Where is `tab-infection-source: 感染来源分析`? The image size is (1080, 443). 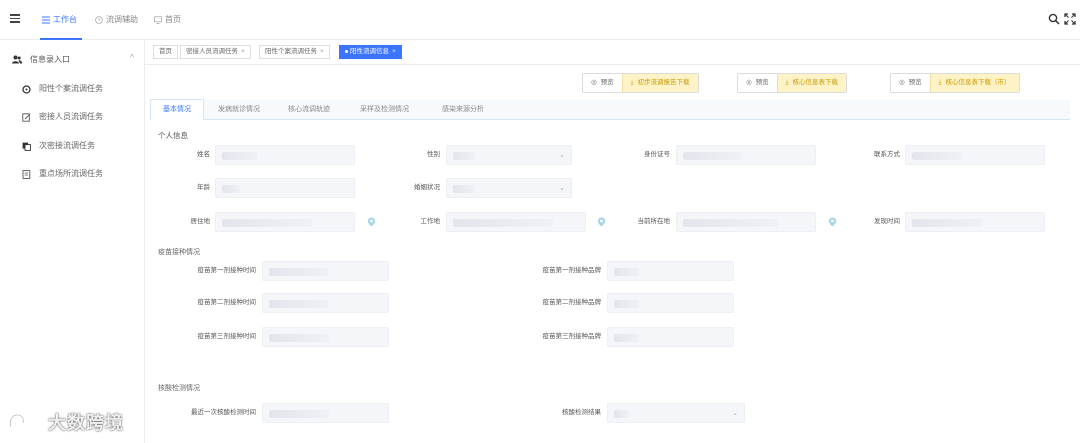 tab-infection-source: 感染来源分析 is located at coordinates (463, 110).